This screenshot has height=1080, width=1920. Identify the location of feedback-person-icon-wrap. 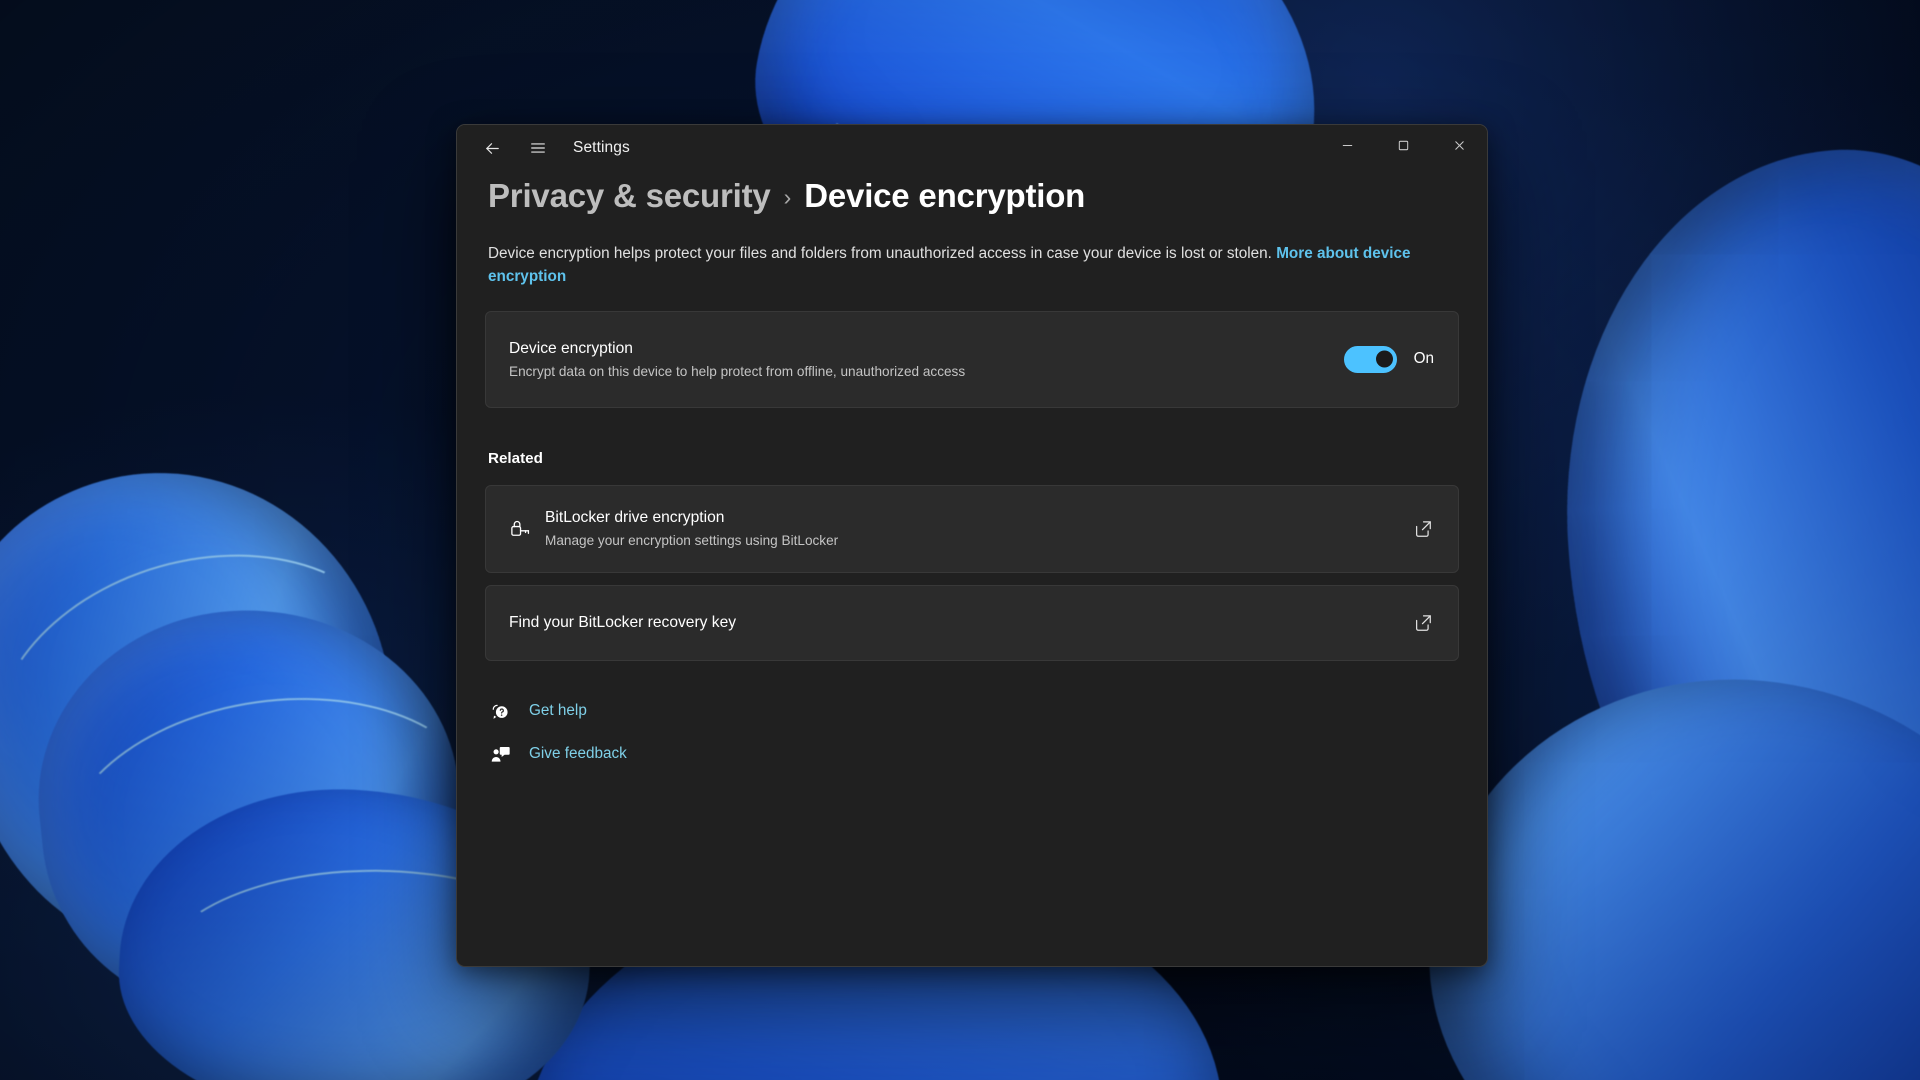
(500, 754).